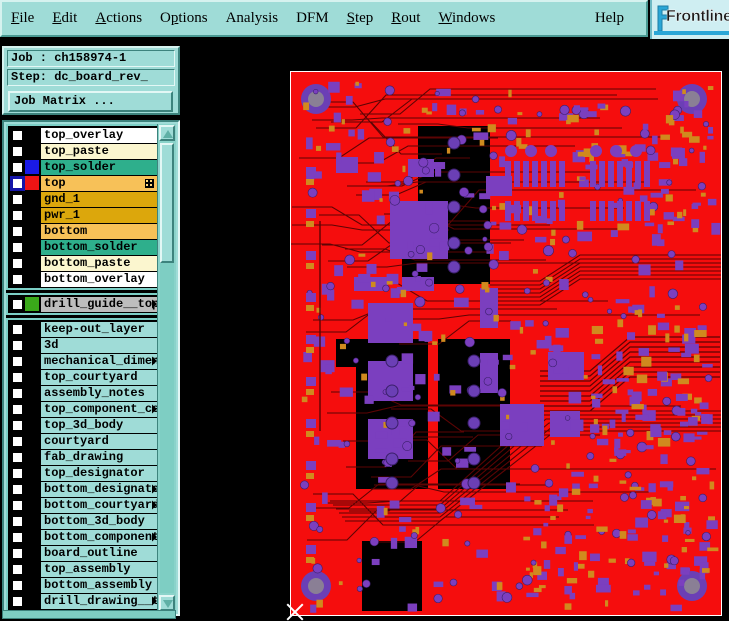 The width and height of the screenshot is (729, 621). Describe the element at coordinates (99, 263) in the screenshot. I see `layer-name-label: bottom_paste` at that location.